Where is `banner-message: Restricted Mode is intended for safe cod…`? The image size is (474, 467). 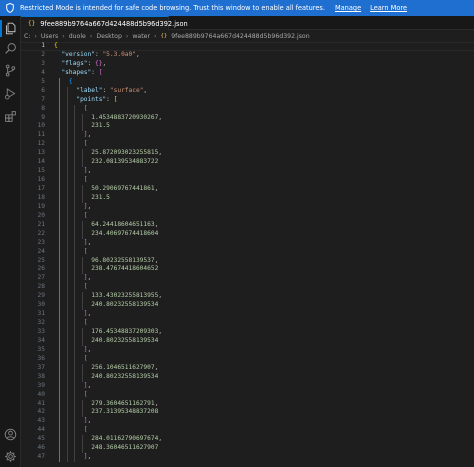 banner-message: Restricted Mode is intended for safe cod… is located at coordinates (172, 8).